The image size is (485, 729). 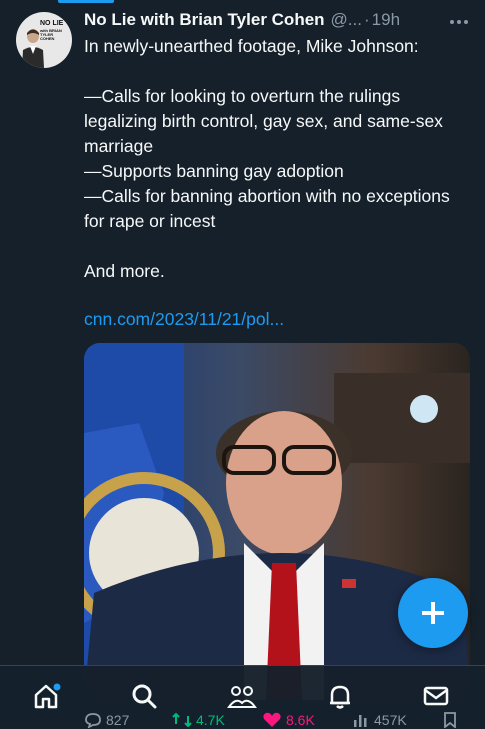 I want to click on avatar-logo: NO LIE with BRIAN TYLER COHEN, so click(x=52, y=30).